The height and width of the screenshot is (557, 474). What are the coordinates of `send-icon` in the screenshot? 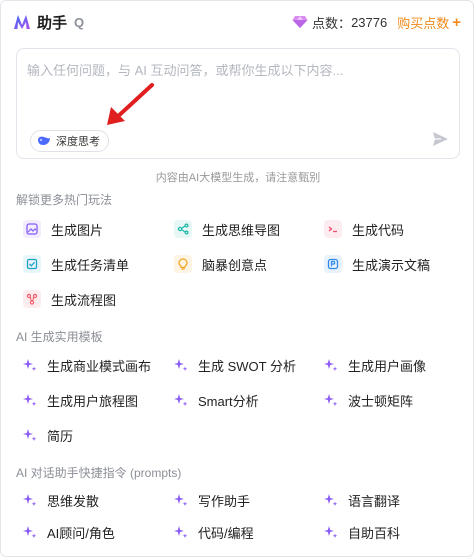 It's located at (440, 139).